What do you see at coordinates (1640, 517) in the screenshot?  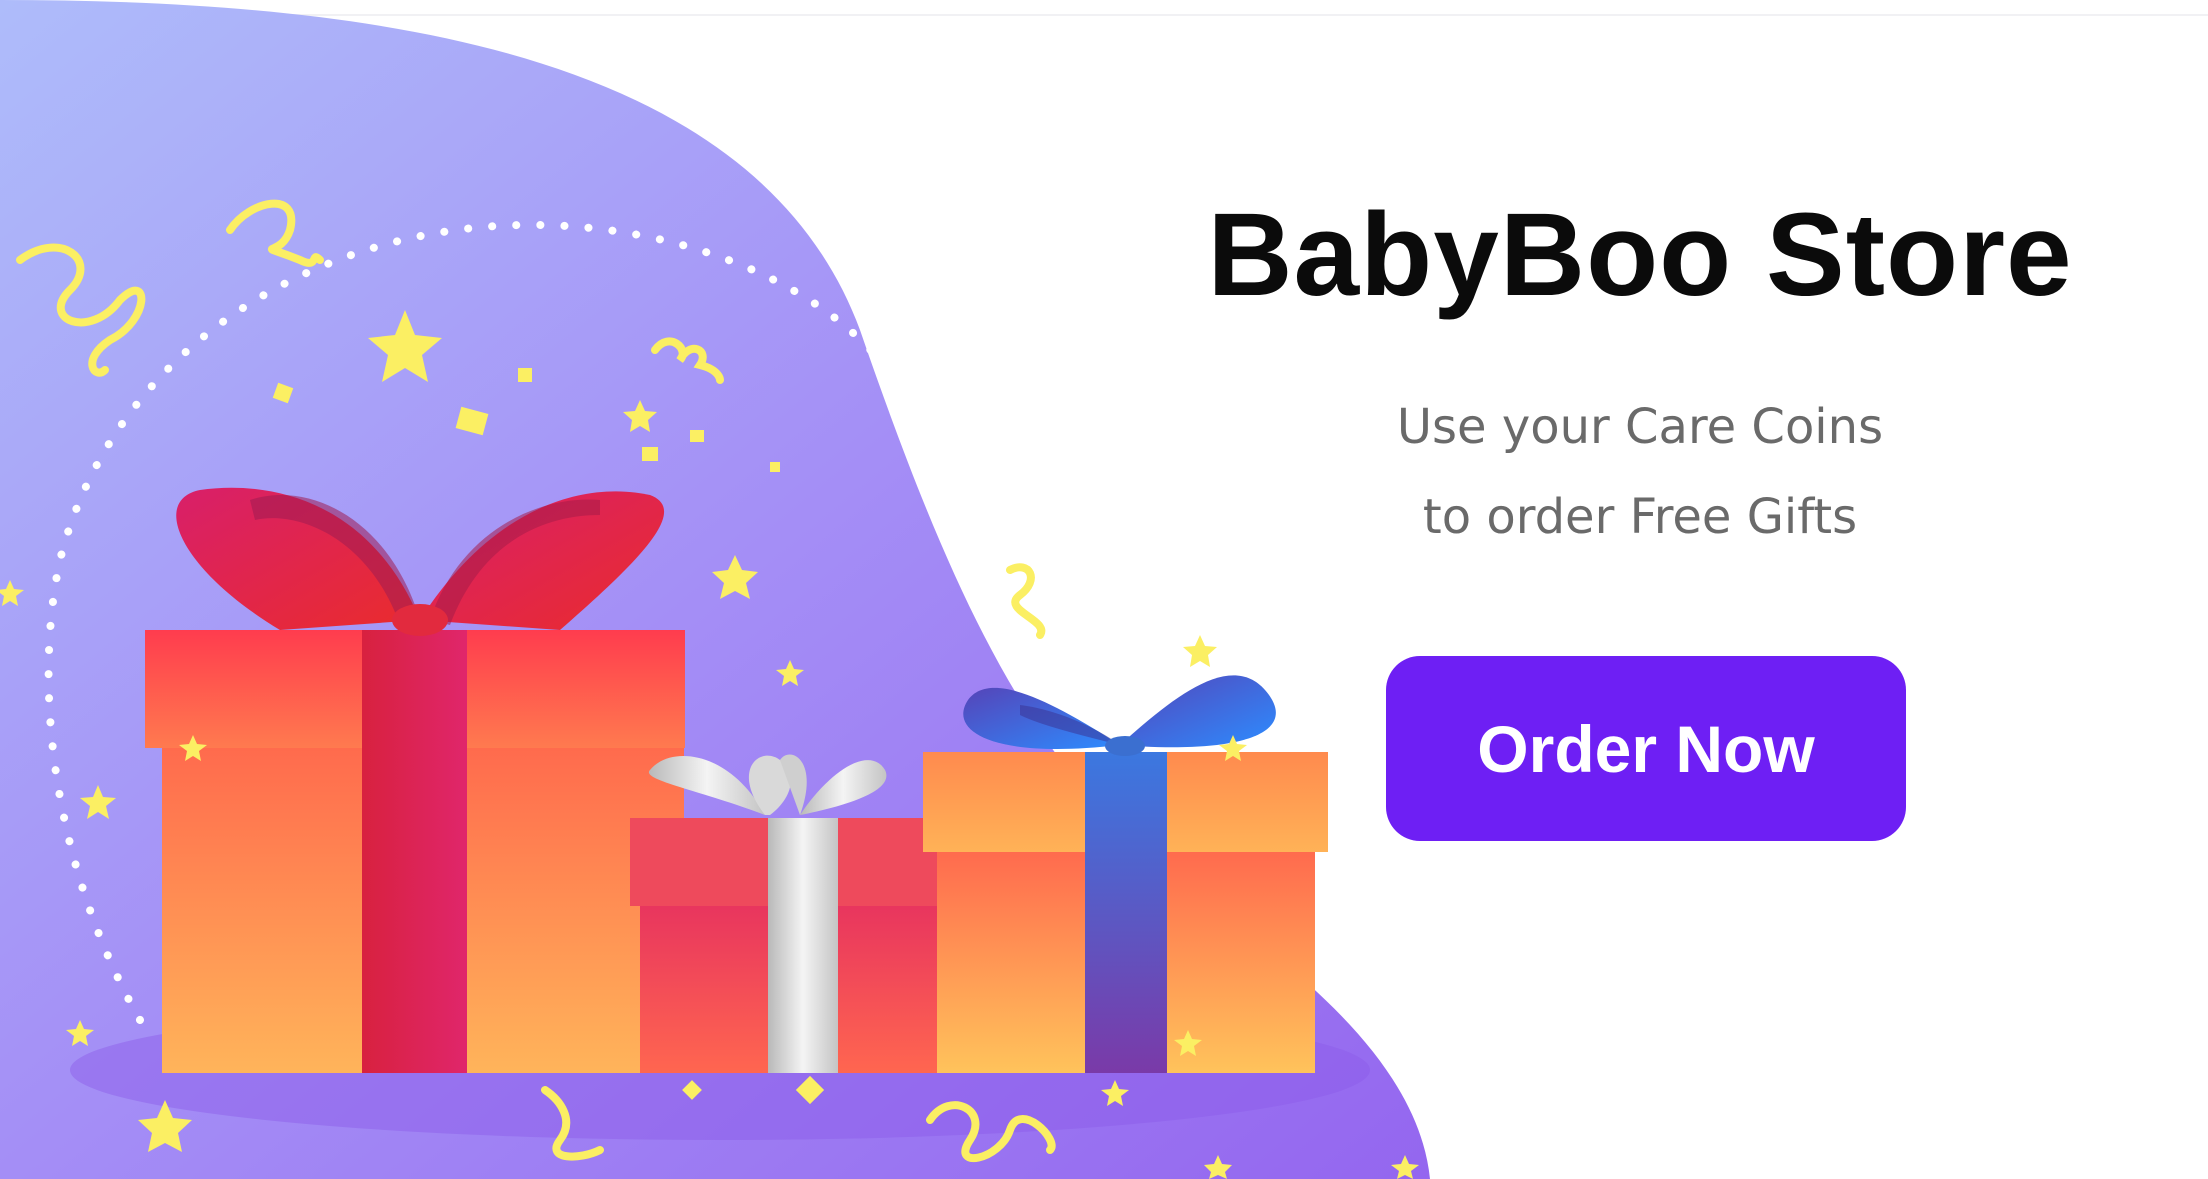 I see `subtitle-line-2: to order Free Gifts` at bounding box center [1640, 517].